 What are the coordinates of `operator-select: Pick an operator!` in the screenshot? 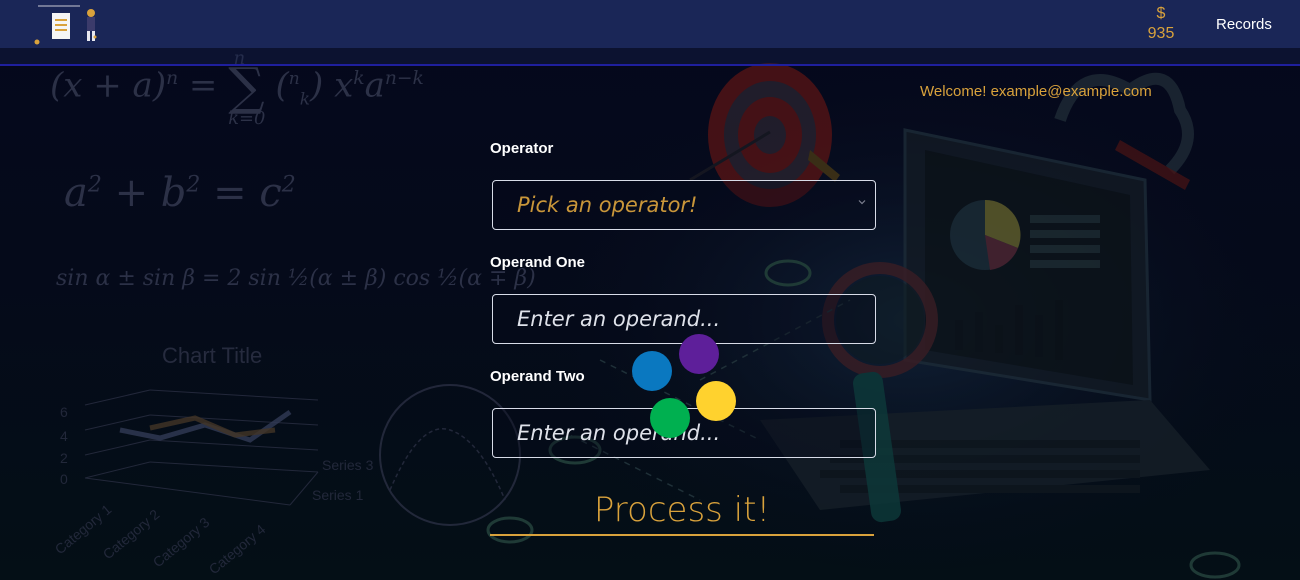 It's located at (684, 205).